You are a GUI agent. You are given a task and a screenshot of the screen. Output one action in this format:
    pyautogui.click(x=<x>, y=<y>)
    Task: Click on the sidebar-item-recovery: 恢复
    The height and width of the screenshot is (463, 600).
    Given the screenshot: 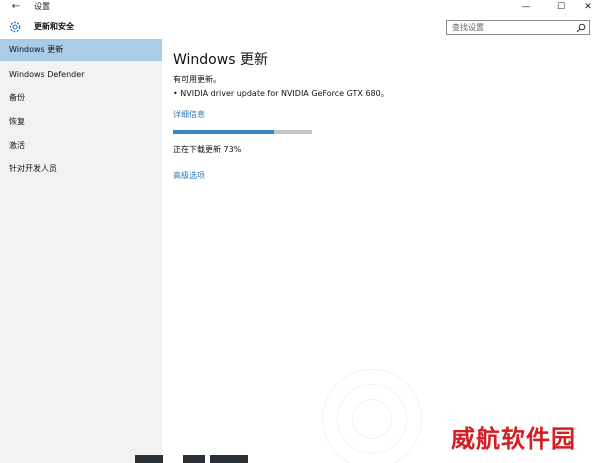 What is the action you would take?
    pyautogui.click(x=81, y=122)
    